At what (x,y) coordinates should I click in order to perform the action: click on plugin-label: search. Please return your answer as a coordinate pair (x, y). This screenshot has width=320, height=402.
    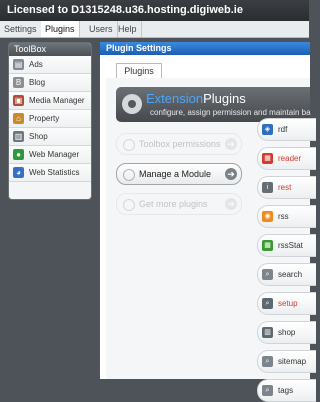
    Looking at the image, I should click on (290, 274).